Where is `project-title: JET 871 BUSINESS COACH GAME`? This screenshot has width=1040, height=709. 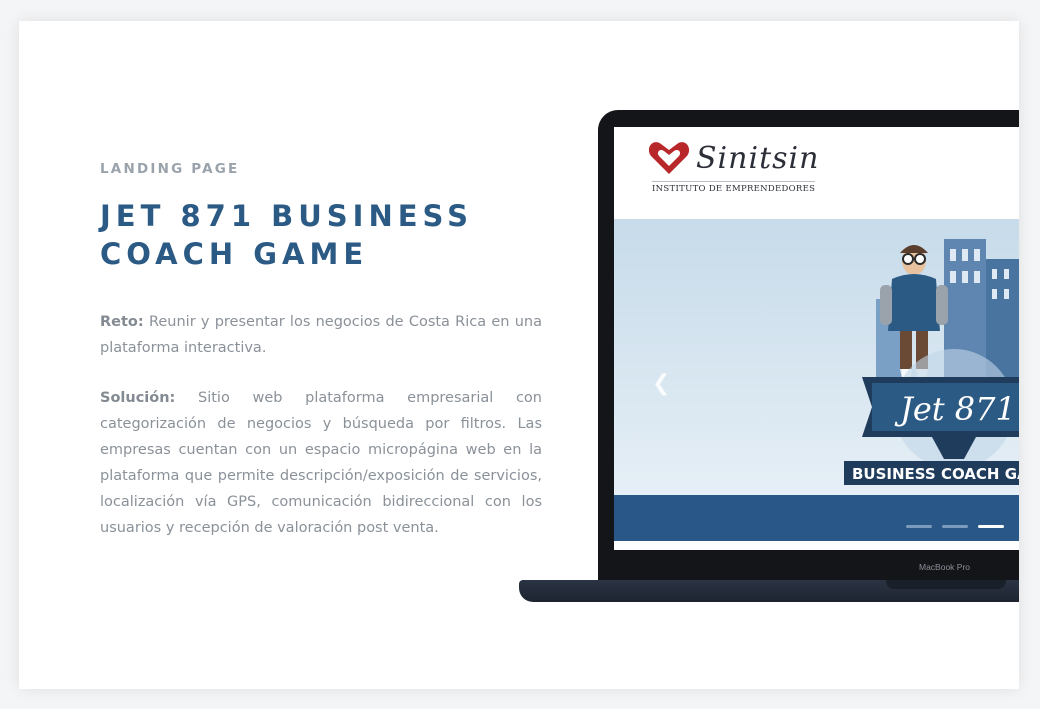
project-title: JET 871 BUSINESS COACH GAME is located at coordinates (321, 235).